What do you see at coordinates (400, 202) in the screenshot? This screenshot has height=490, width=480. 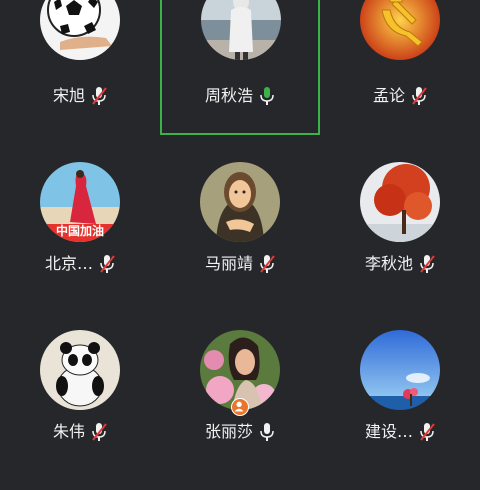 I see `red-autumn-tree-avatar` at bounding box center [400, 202].